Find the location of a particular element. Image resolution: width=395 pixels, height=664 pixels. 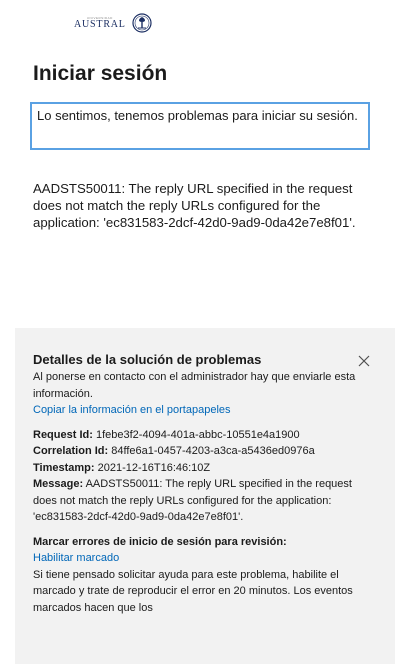

timestamp-label: Timestamp: is located at coordinates (64, 467).